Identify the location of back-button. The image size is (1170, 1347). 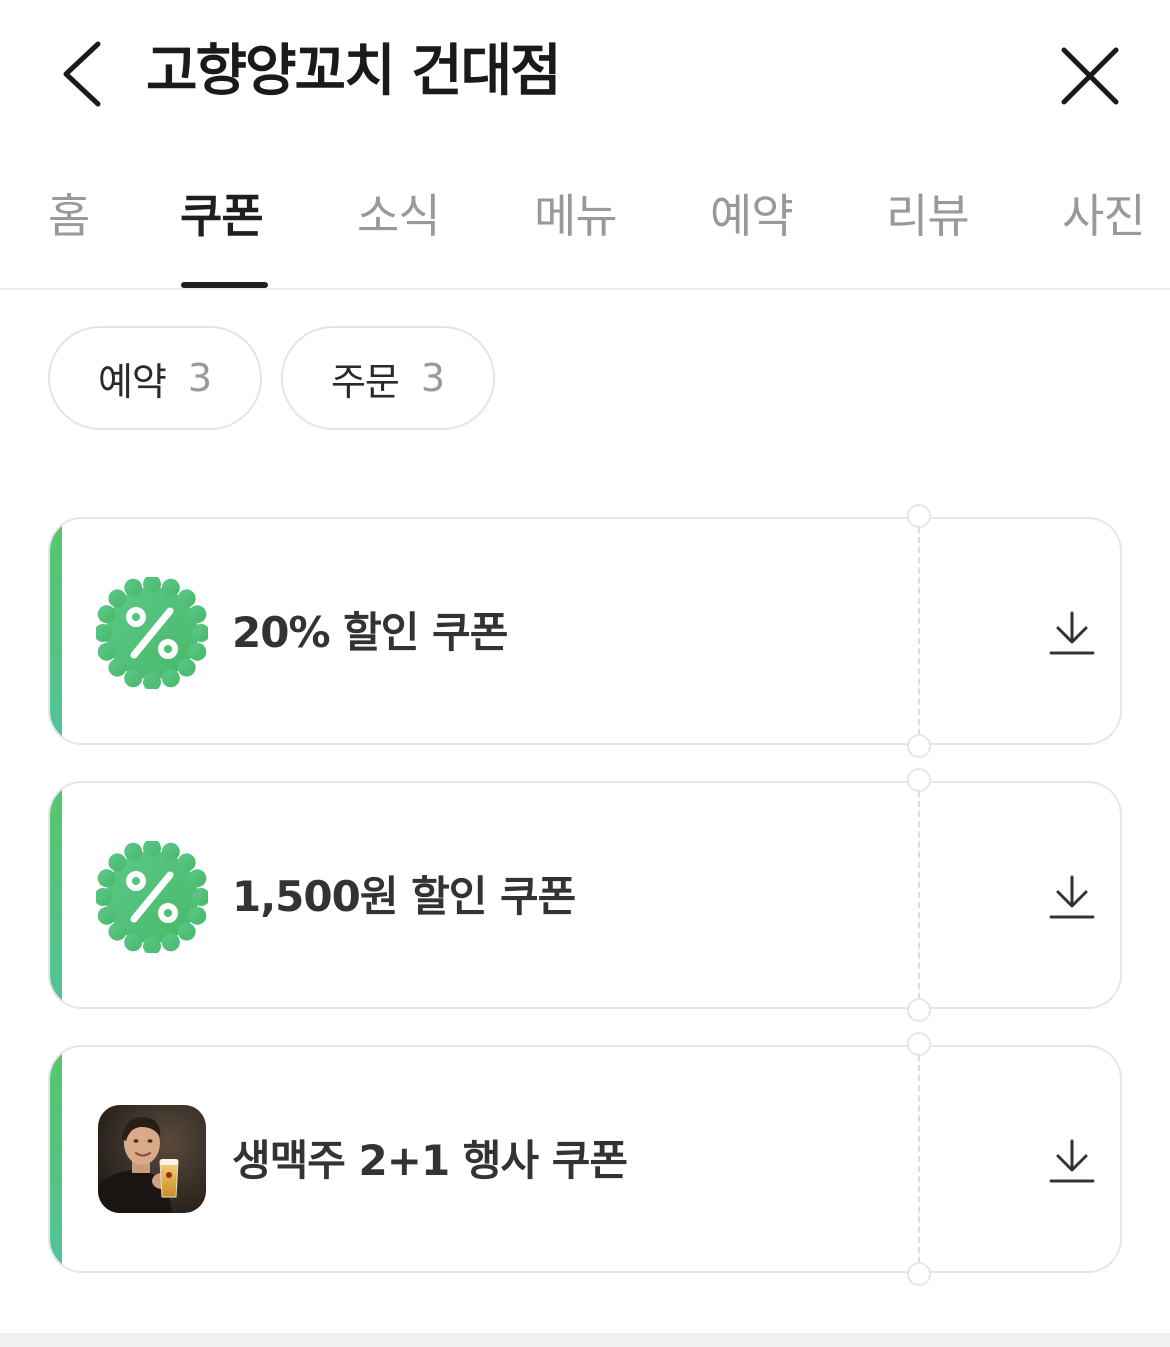
(84, 74).